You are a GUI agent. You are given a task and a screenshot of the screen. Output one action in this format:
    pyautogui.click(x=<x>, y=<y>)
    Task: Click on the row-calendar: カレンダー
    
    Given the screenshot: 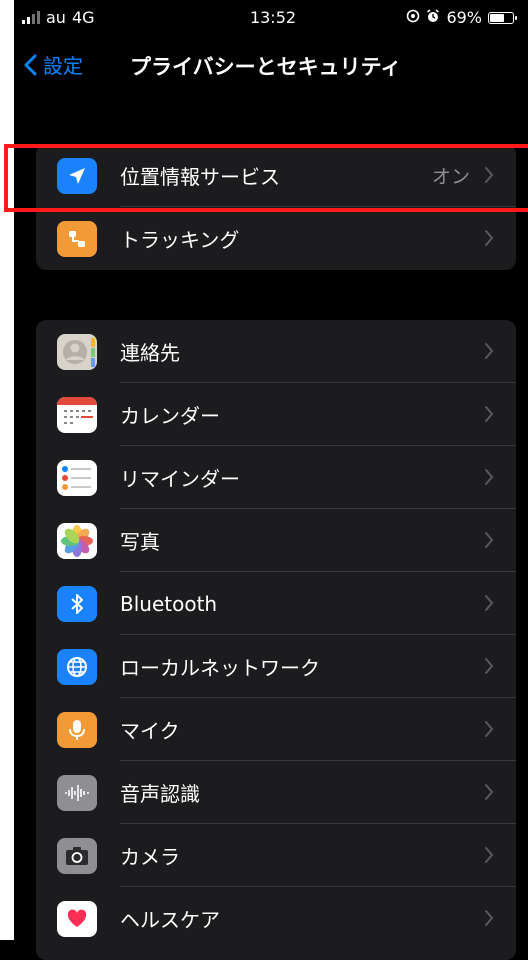 What is the action you would take?
    pyautogui.click(x=276, y=414)
    